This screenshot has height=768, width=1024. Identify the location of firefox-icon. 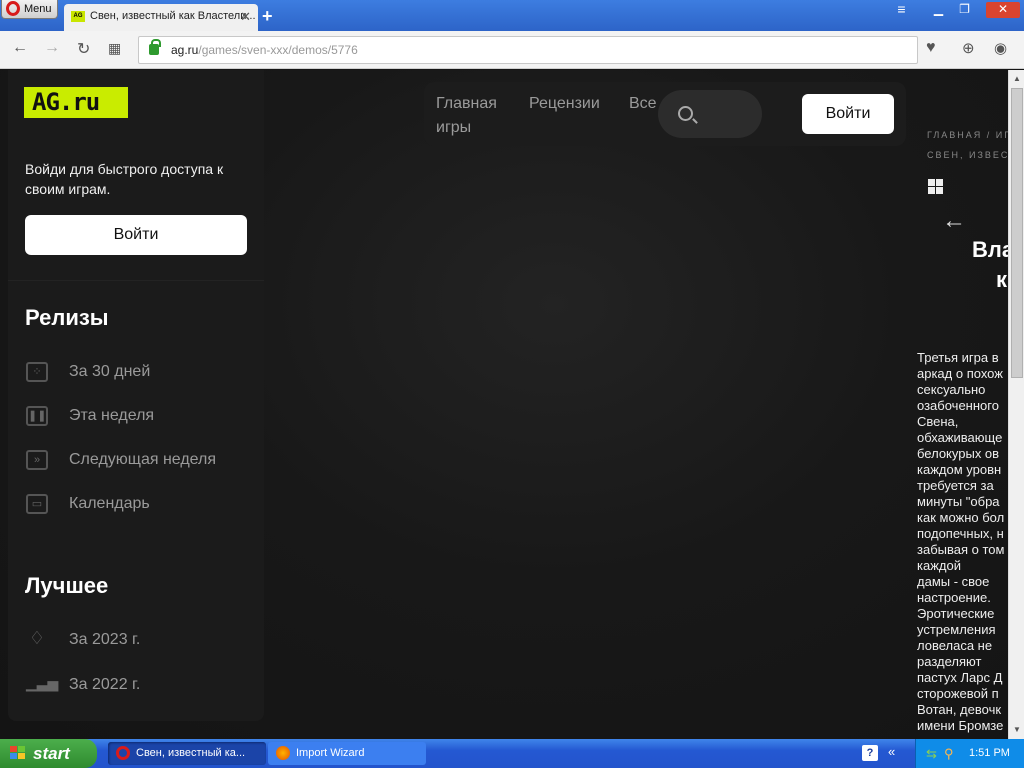
(283, 753).